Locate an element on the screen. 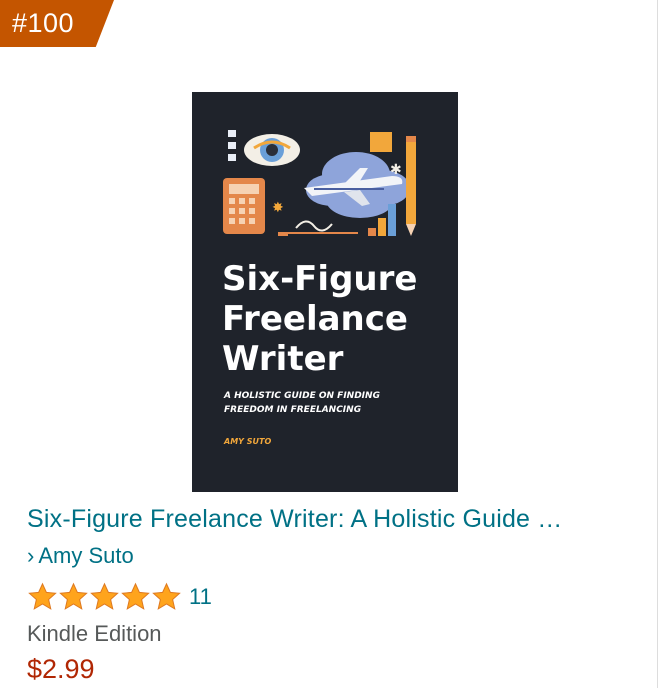  star-rating is located at coordinates (104, 597).